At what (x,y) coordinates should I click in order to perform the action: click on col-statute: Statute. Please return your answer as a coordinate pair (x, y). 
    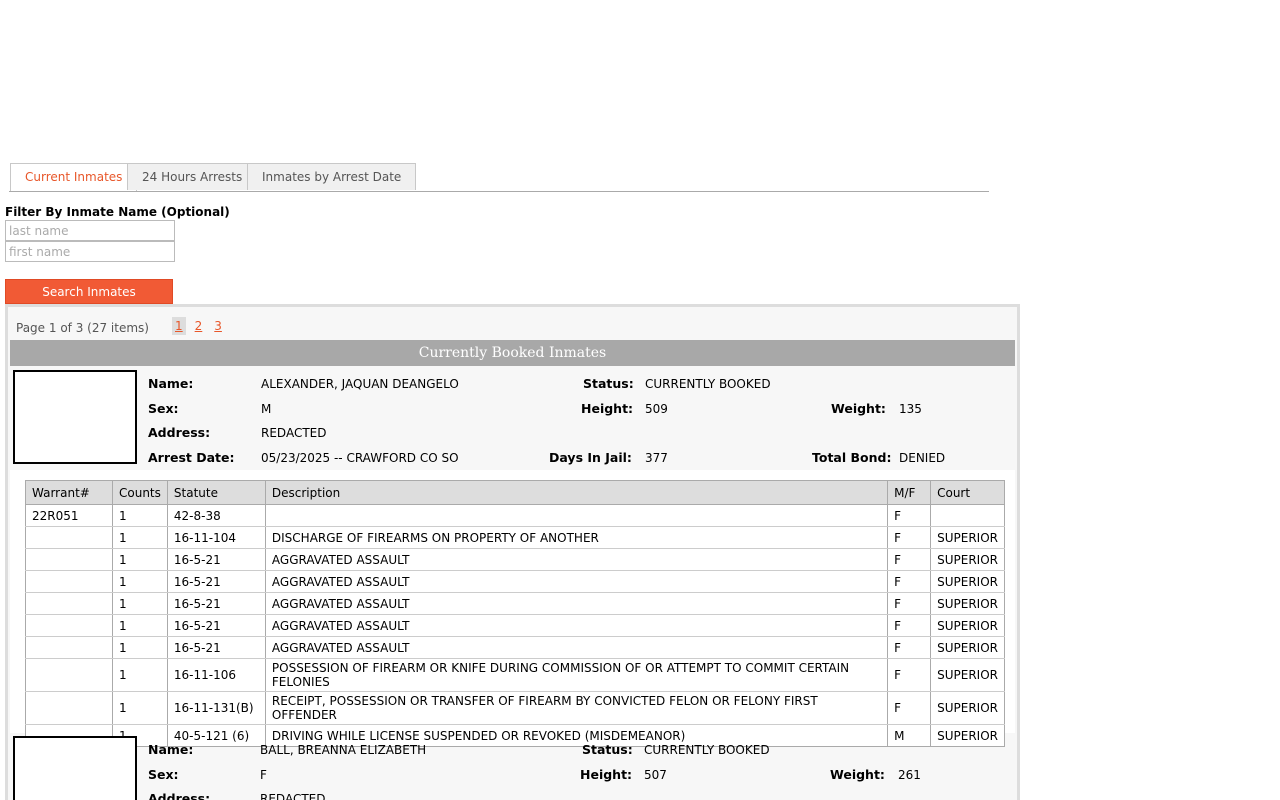
    Looking at the image, I should click on (216, 492).